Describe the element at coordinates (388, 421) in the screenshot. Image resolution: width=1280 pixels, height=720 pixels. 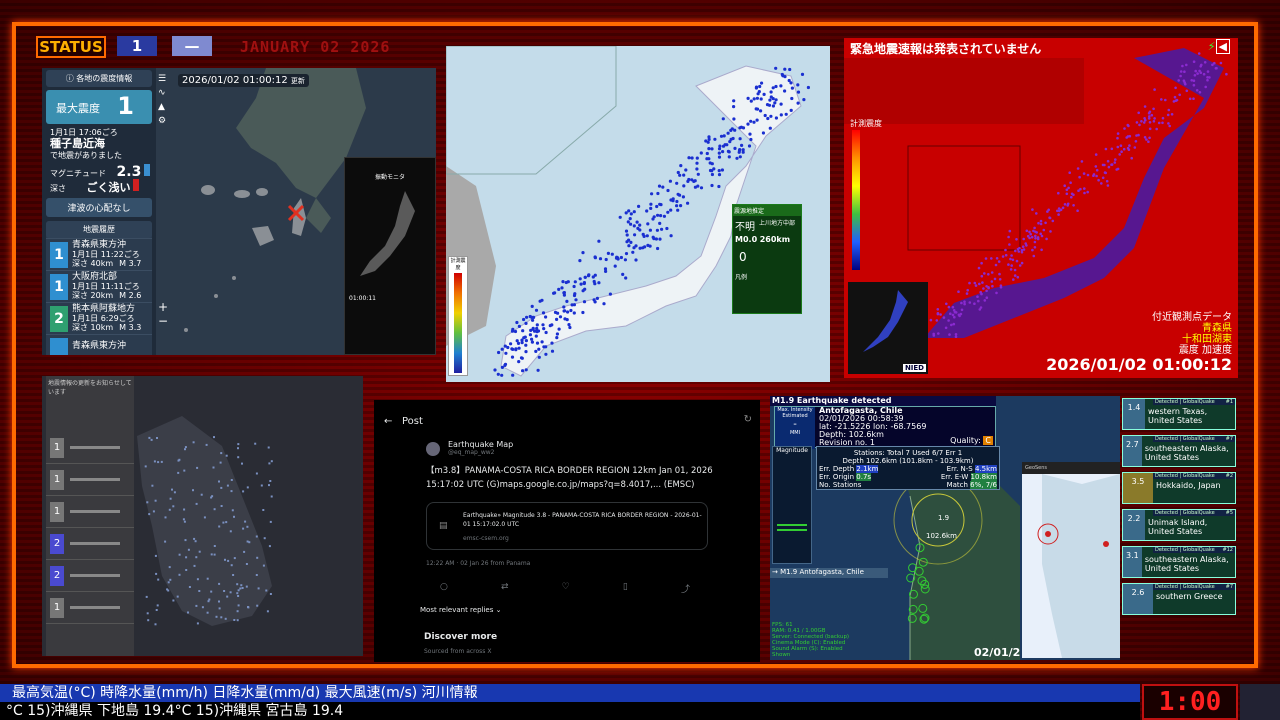
I see `back-button: ←` at that location.